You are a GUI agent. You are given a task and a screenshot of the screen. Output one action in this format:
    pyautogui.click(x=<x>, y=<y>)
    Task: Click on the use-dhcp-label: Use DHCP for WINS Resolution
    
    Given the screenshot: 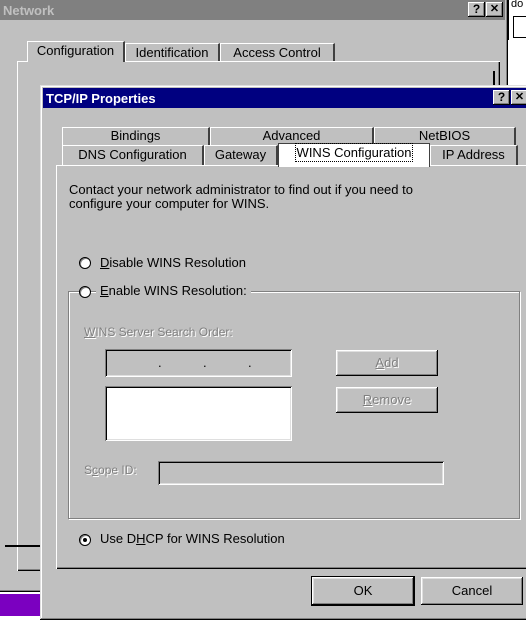 What is the action you would take?
    pyautogui.click(x=192, y=538)
    